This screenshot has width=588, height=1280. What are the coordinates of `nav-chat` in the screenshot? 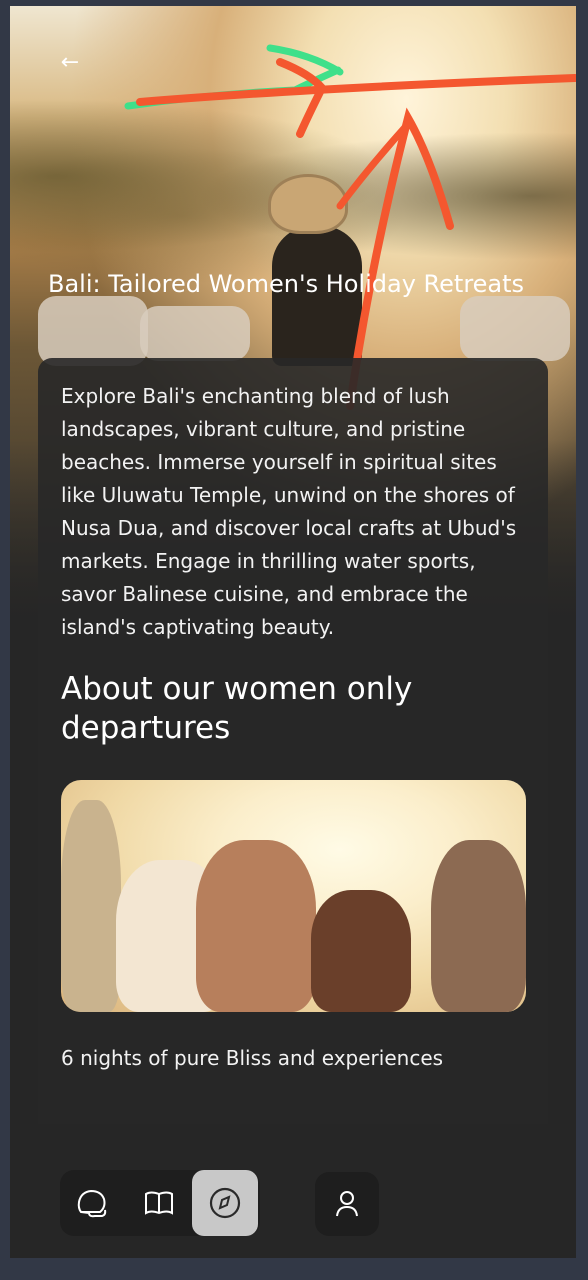 It's located at (93, 1203).